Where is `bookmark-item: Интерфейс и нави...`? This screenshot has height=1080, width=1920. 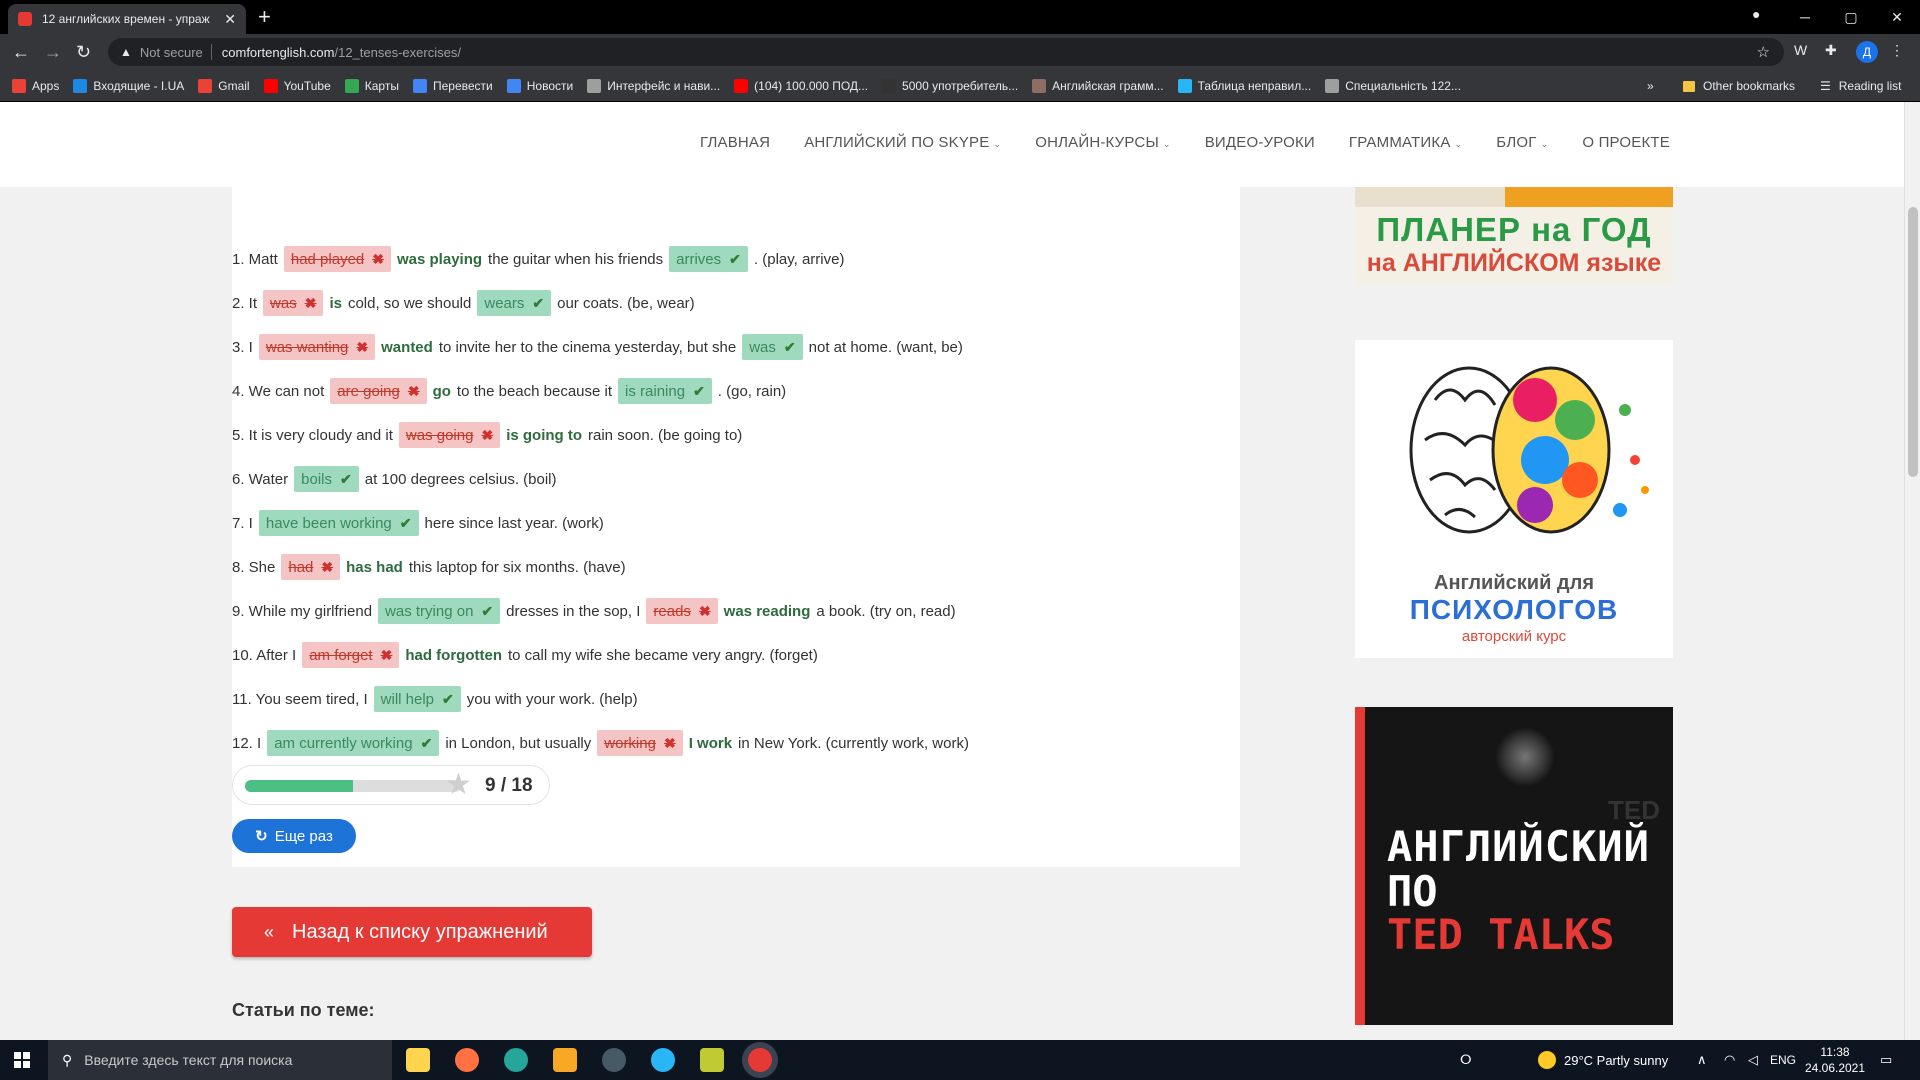 bookmark-item: Интерфейс и нави... is located at coordinates (653, 85).